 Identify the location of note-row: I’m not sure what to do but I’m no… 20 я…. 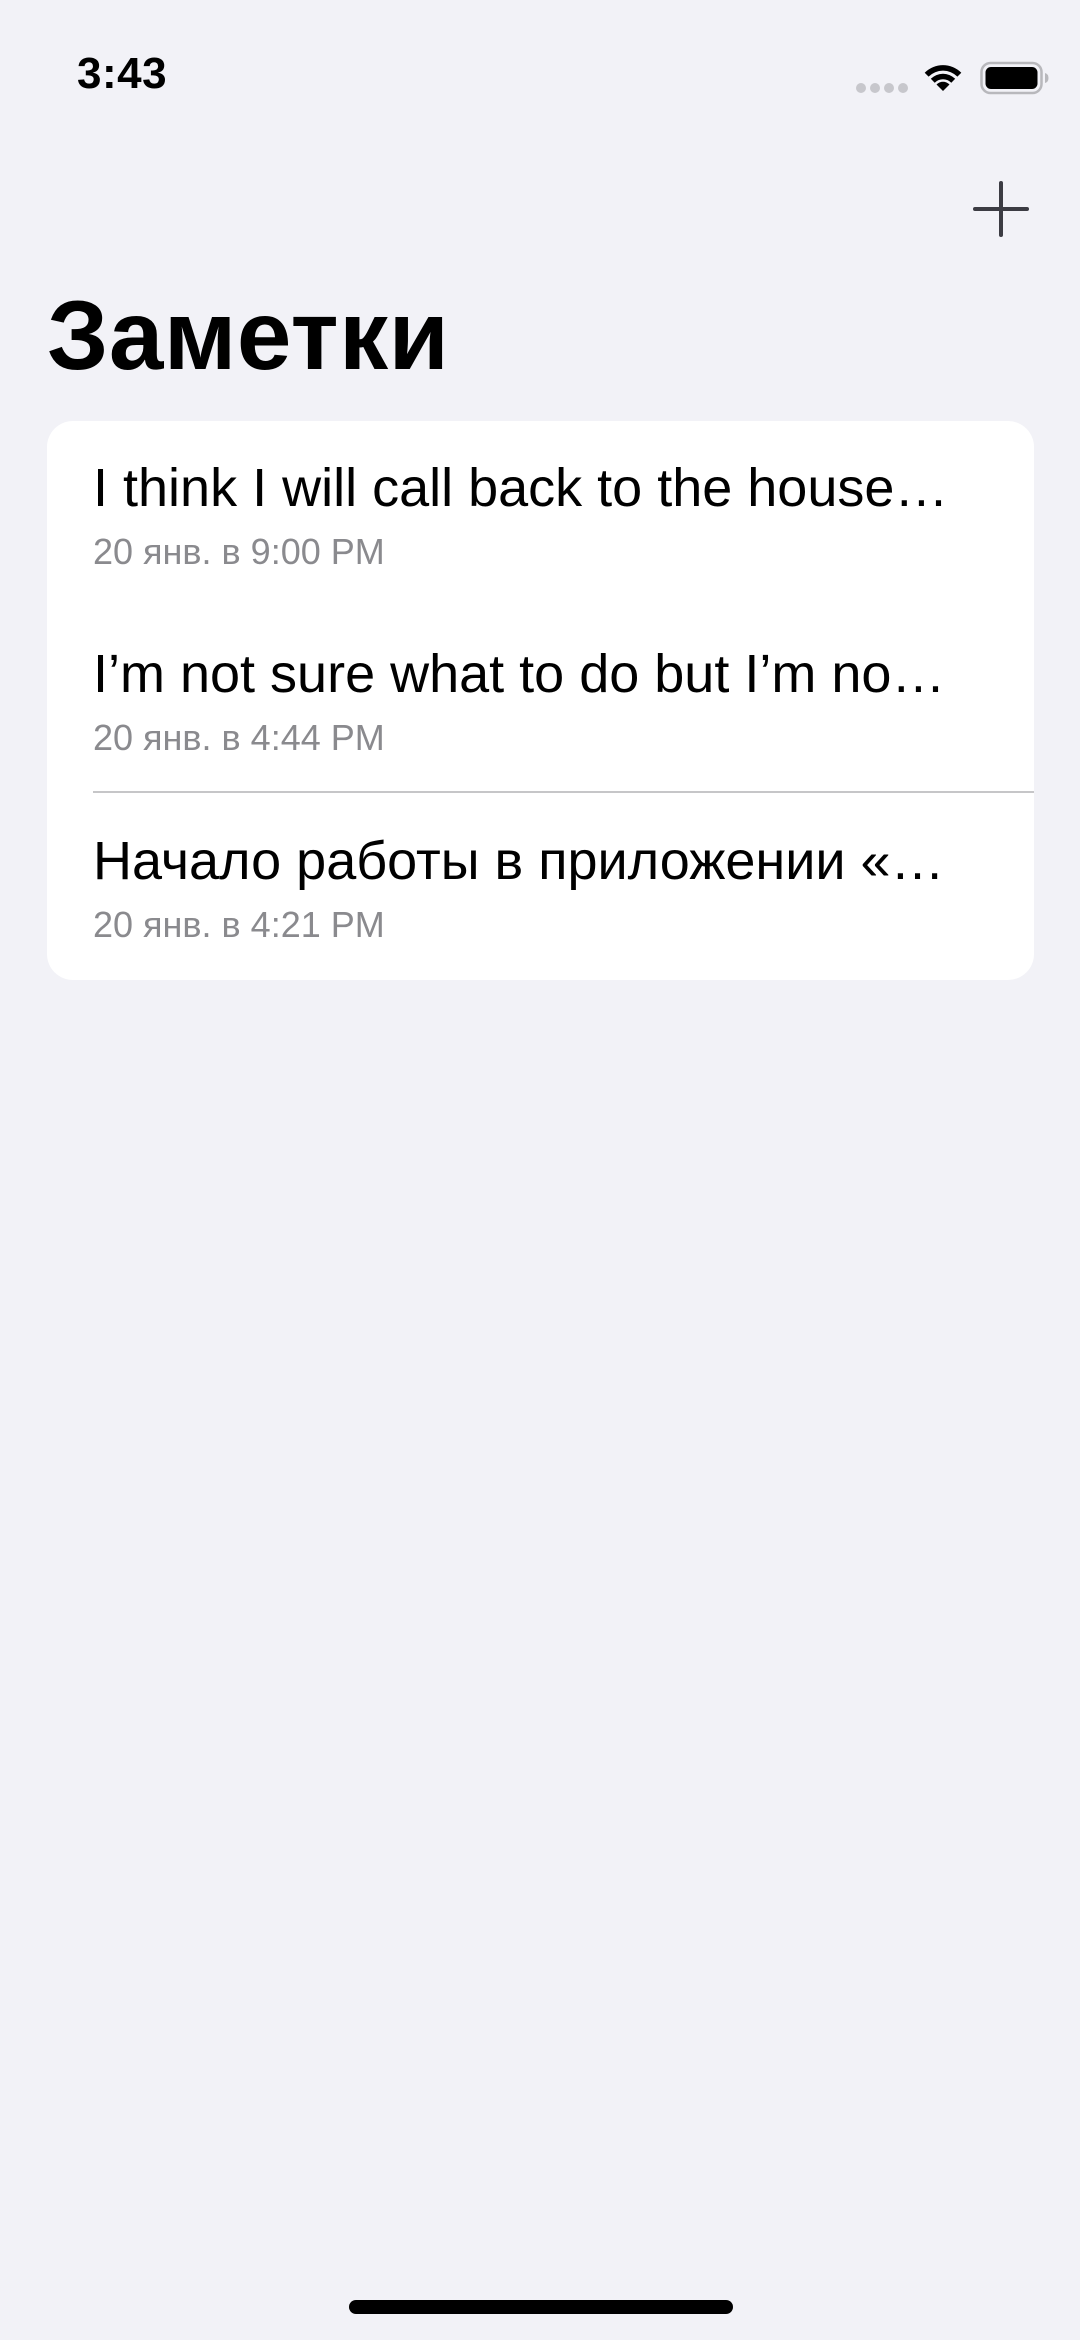
(540, 700).